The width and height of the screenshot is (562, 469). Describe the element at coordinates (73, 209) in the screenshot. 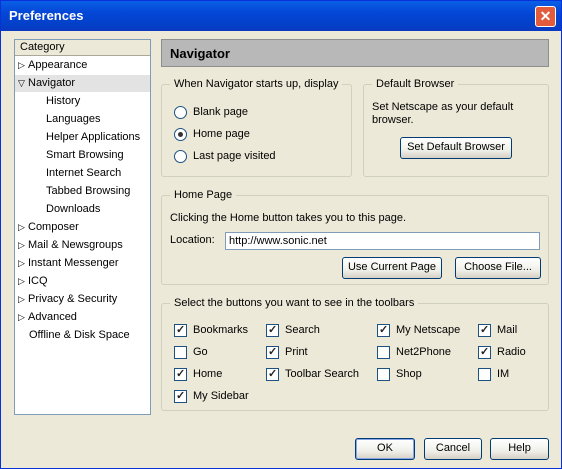

I see `sidebar-item-downloads: Downloads` at that location.